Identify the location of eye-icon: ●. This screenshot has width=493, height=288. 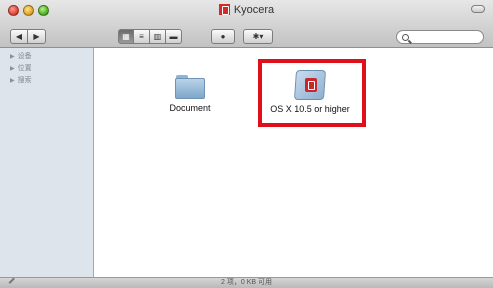
(223, 36).